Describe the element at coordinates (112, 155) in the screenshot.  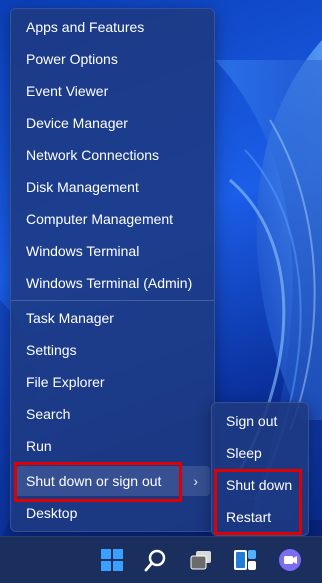
I see `menu-item-network-connections: Network Connections` at that location.